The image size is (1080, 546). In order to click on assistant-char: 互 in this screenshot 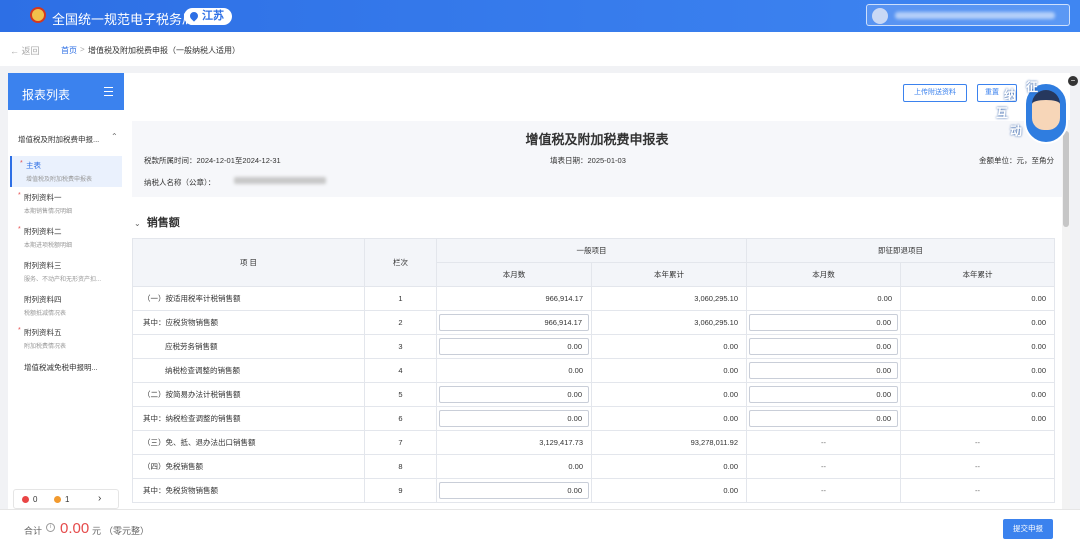, I will do `click(1002, 113)`.